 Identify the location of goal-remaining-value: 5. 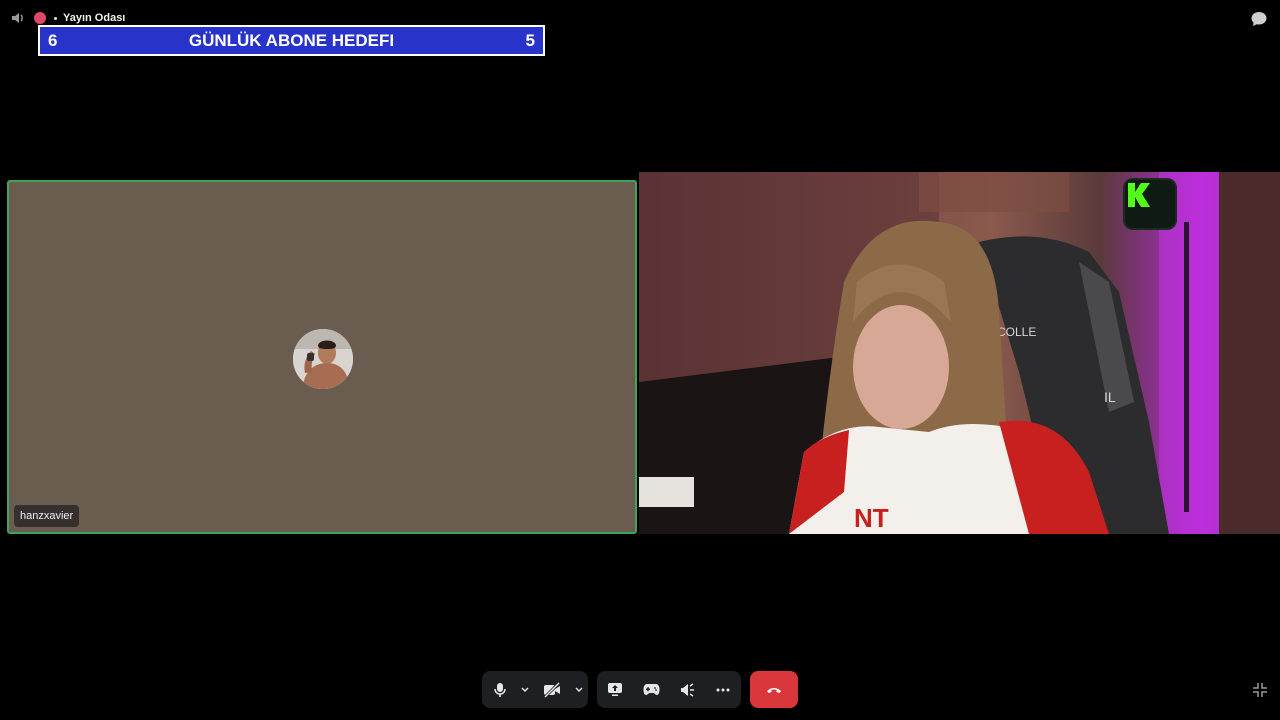
(530, 40).